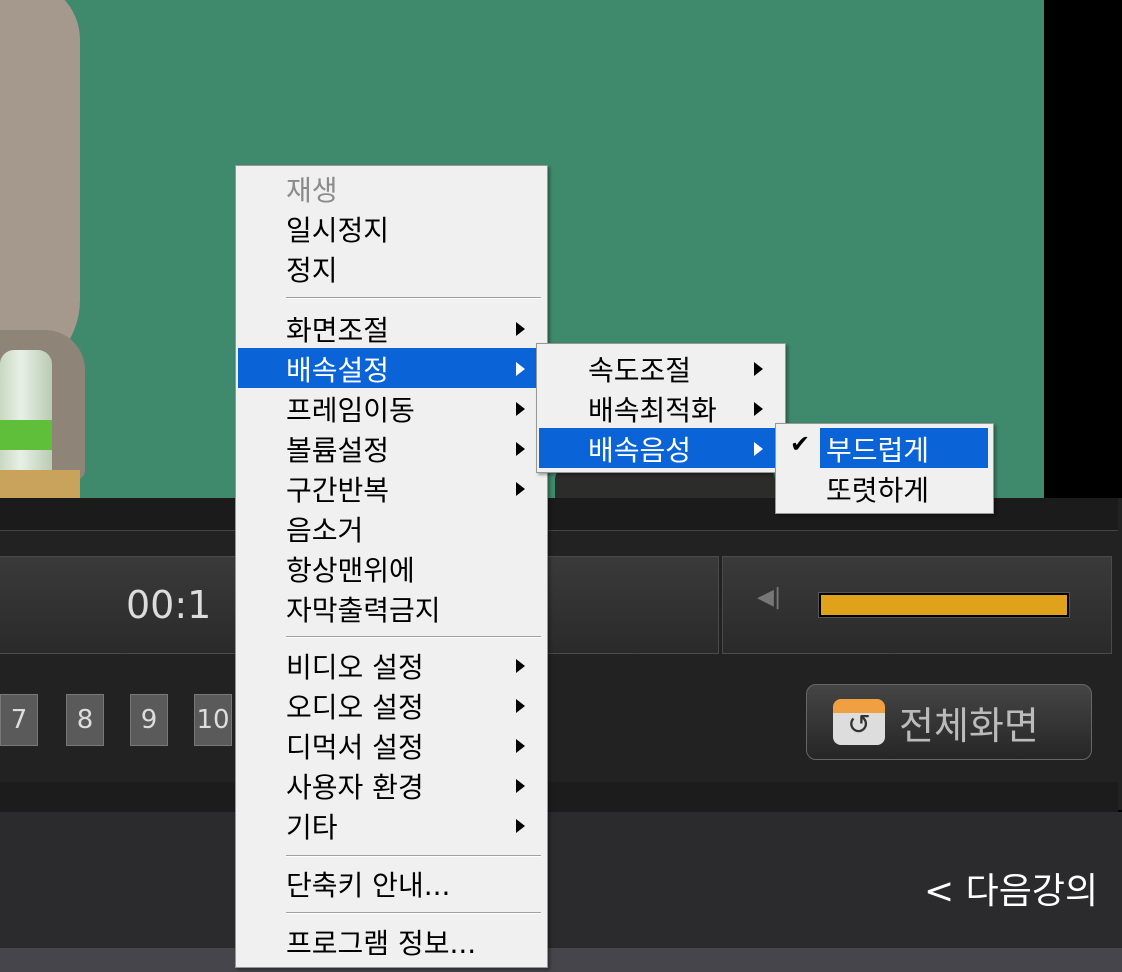  Describe the element at coordinates (85, 720) in the screenshot. I see `chapter-button-8: 8` at that location.